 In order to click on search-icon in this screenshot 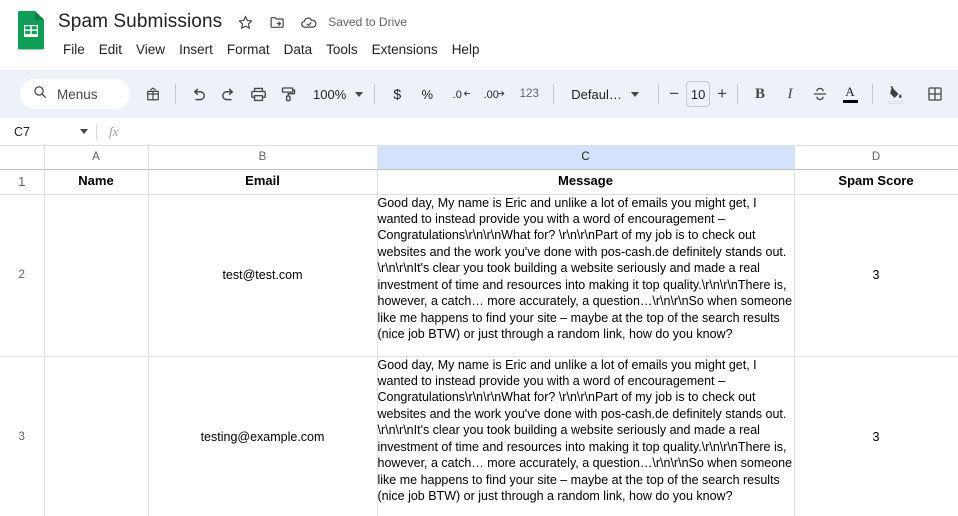, I will do `click(40, 94)`.